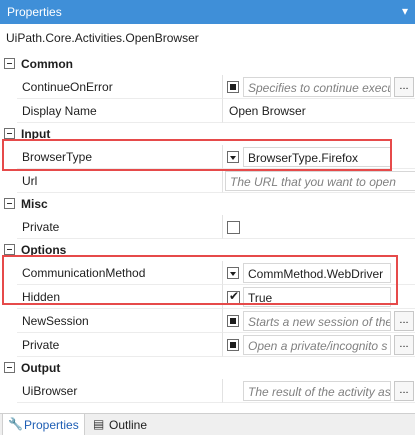 The height and width of the screenshot is (435, 415). Describe the element at coordinates (207, 157) in the screenshot. I see `property-row-browser-type: BrowserType BrowserType.Firefox` at that location.